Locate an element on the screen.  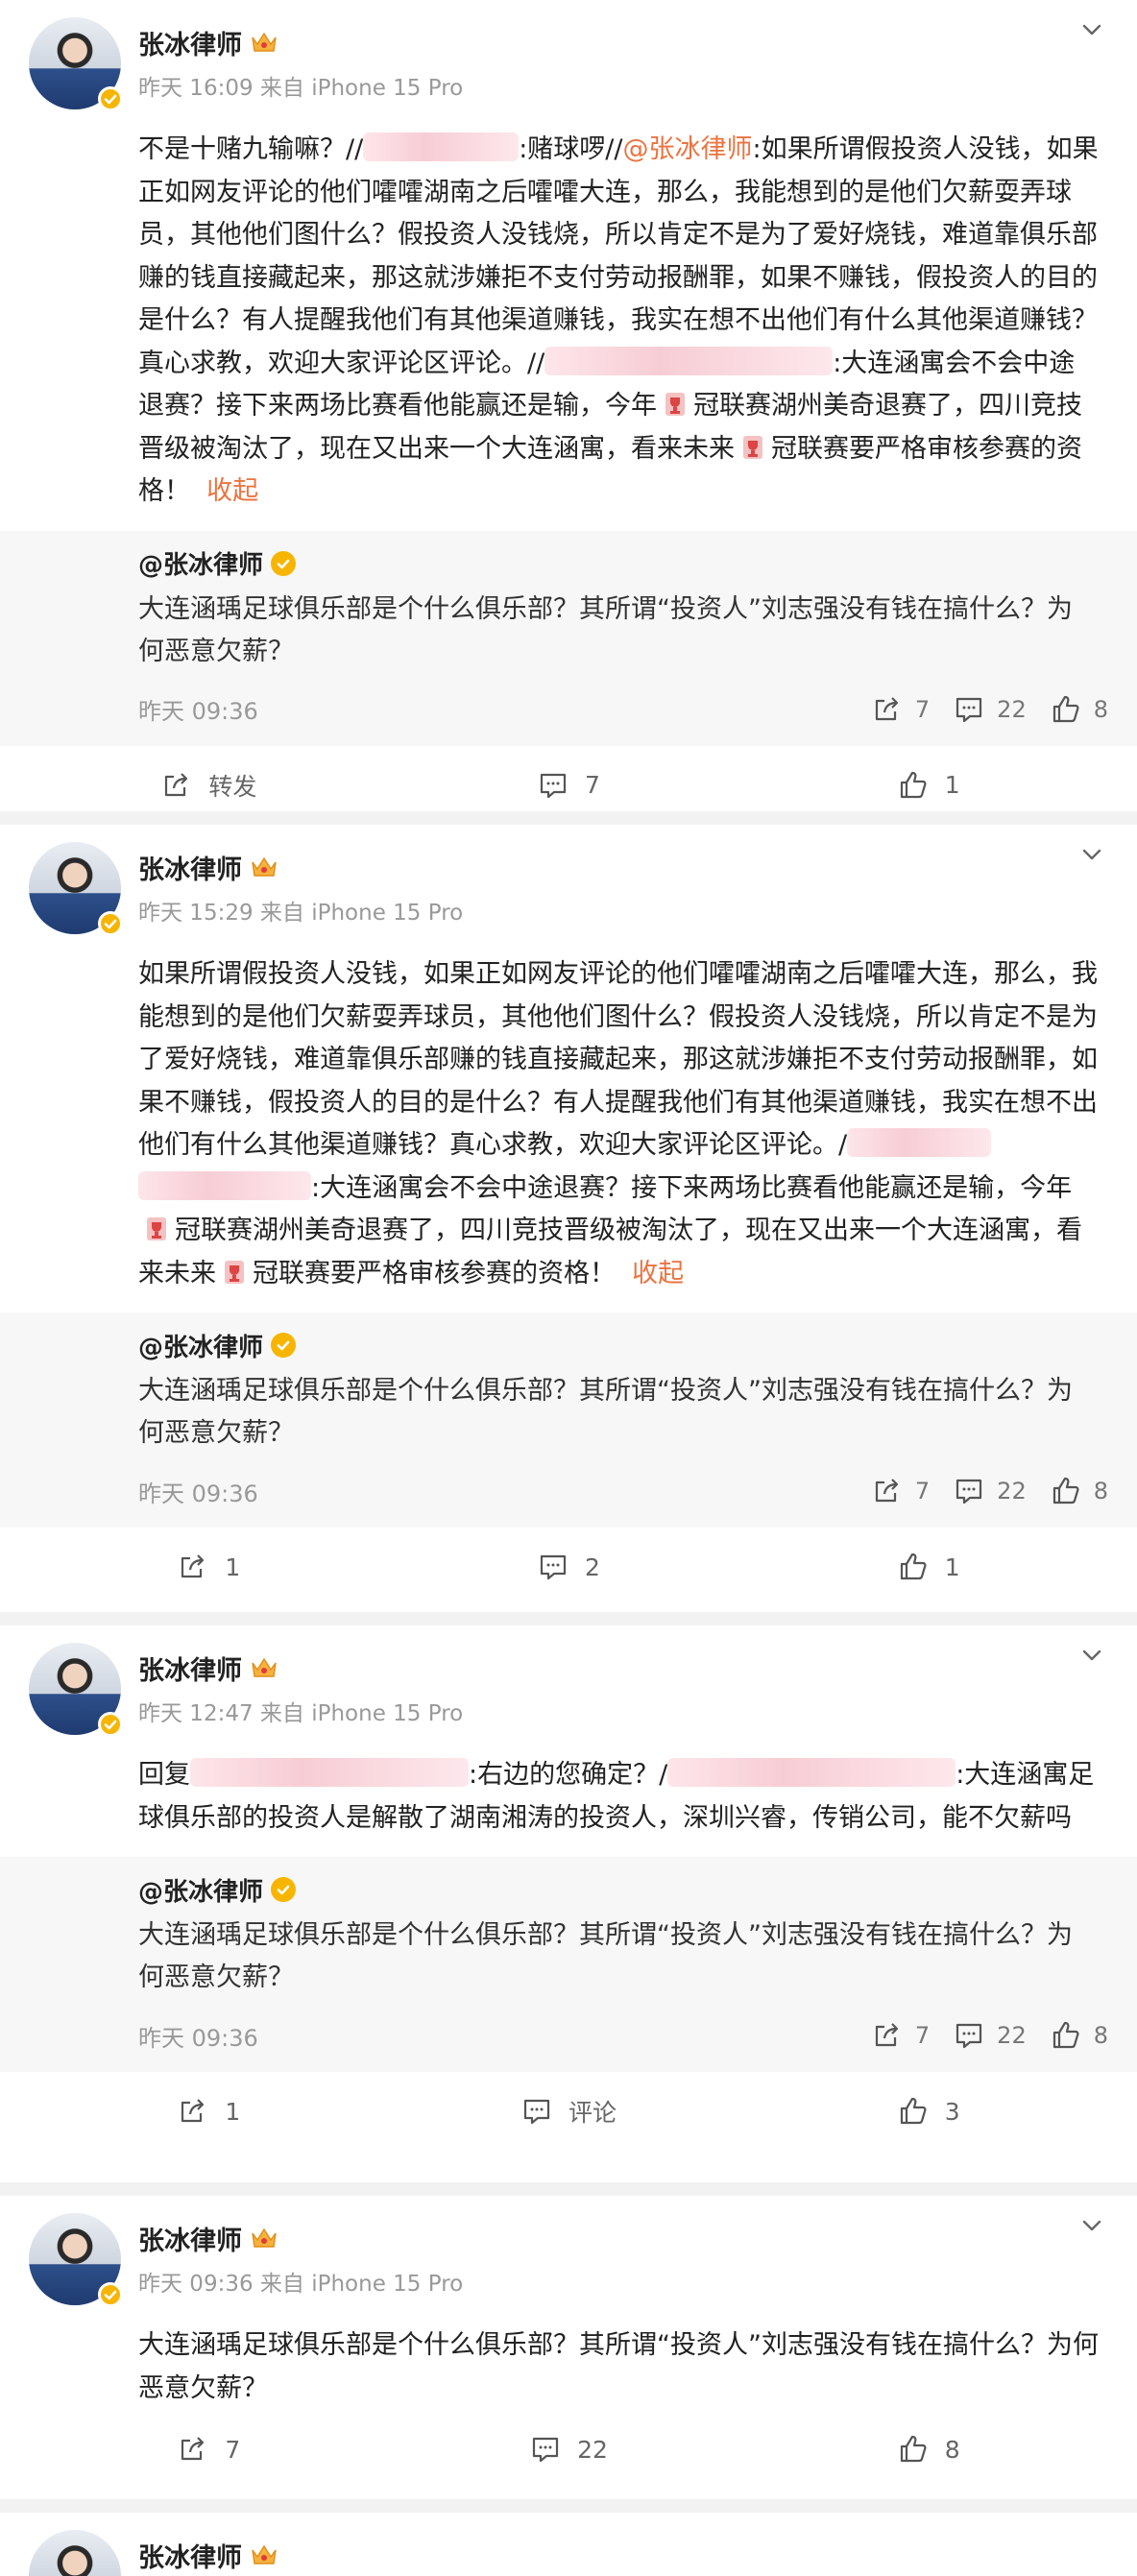
repost-button: 7 is located at coordinates (209, 2449).